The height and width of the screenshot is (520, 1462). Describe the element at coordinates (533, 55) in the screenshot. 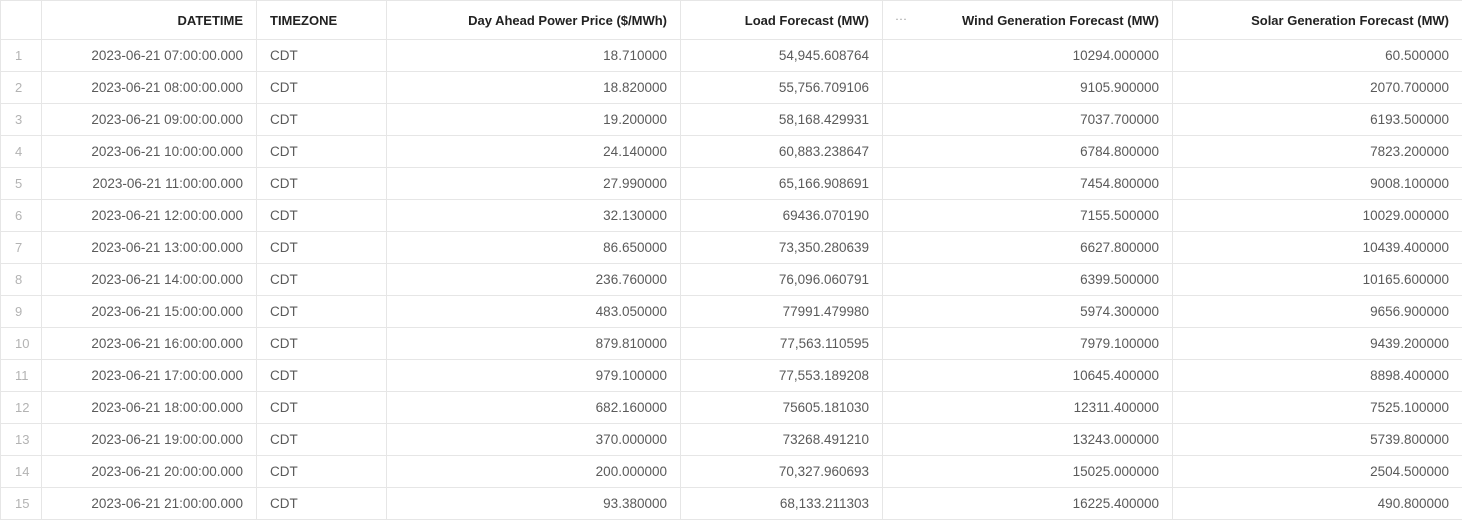

I see `cell-price: 18.710000` at that location.